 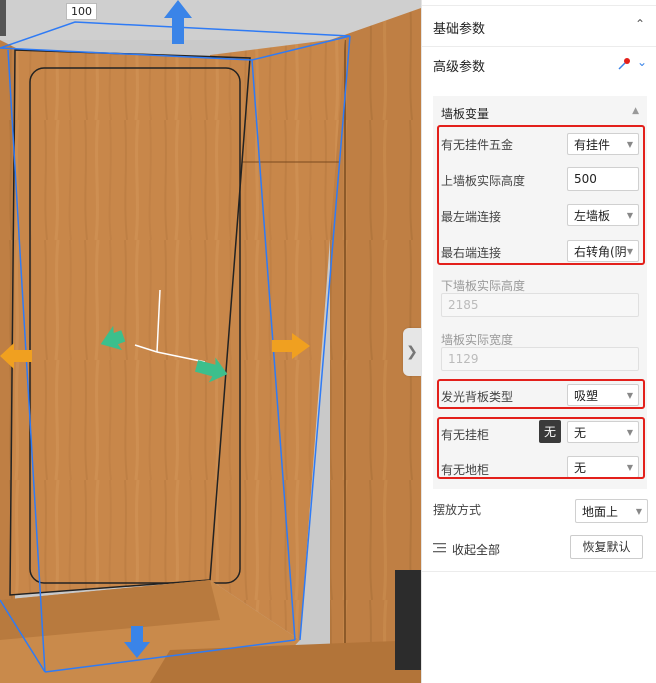 I want to click on basic-params-header: 基础参数 ⌃, so click(x=539, y=26).